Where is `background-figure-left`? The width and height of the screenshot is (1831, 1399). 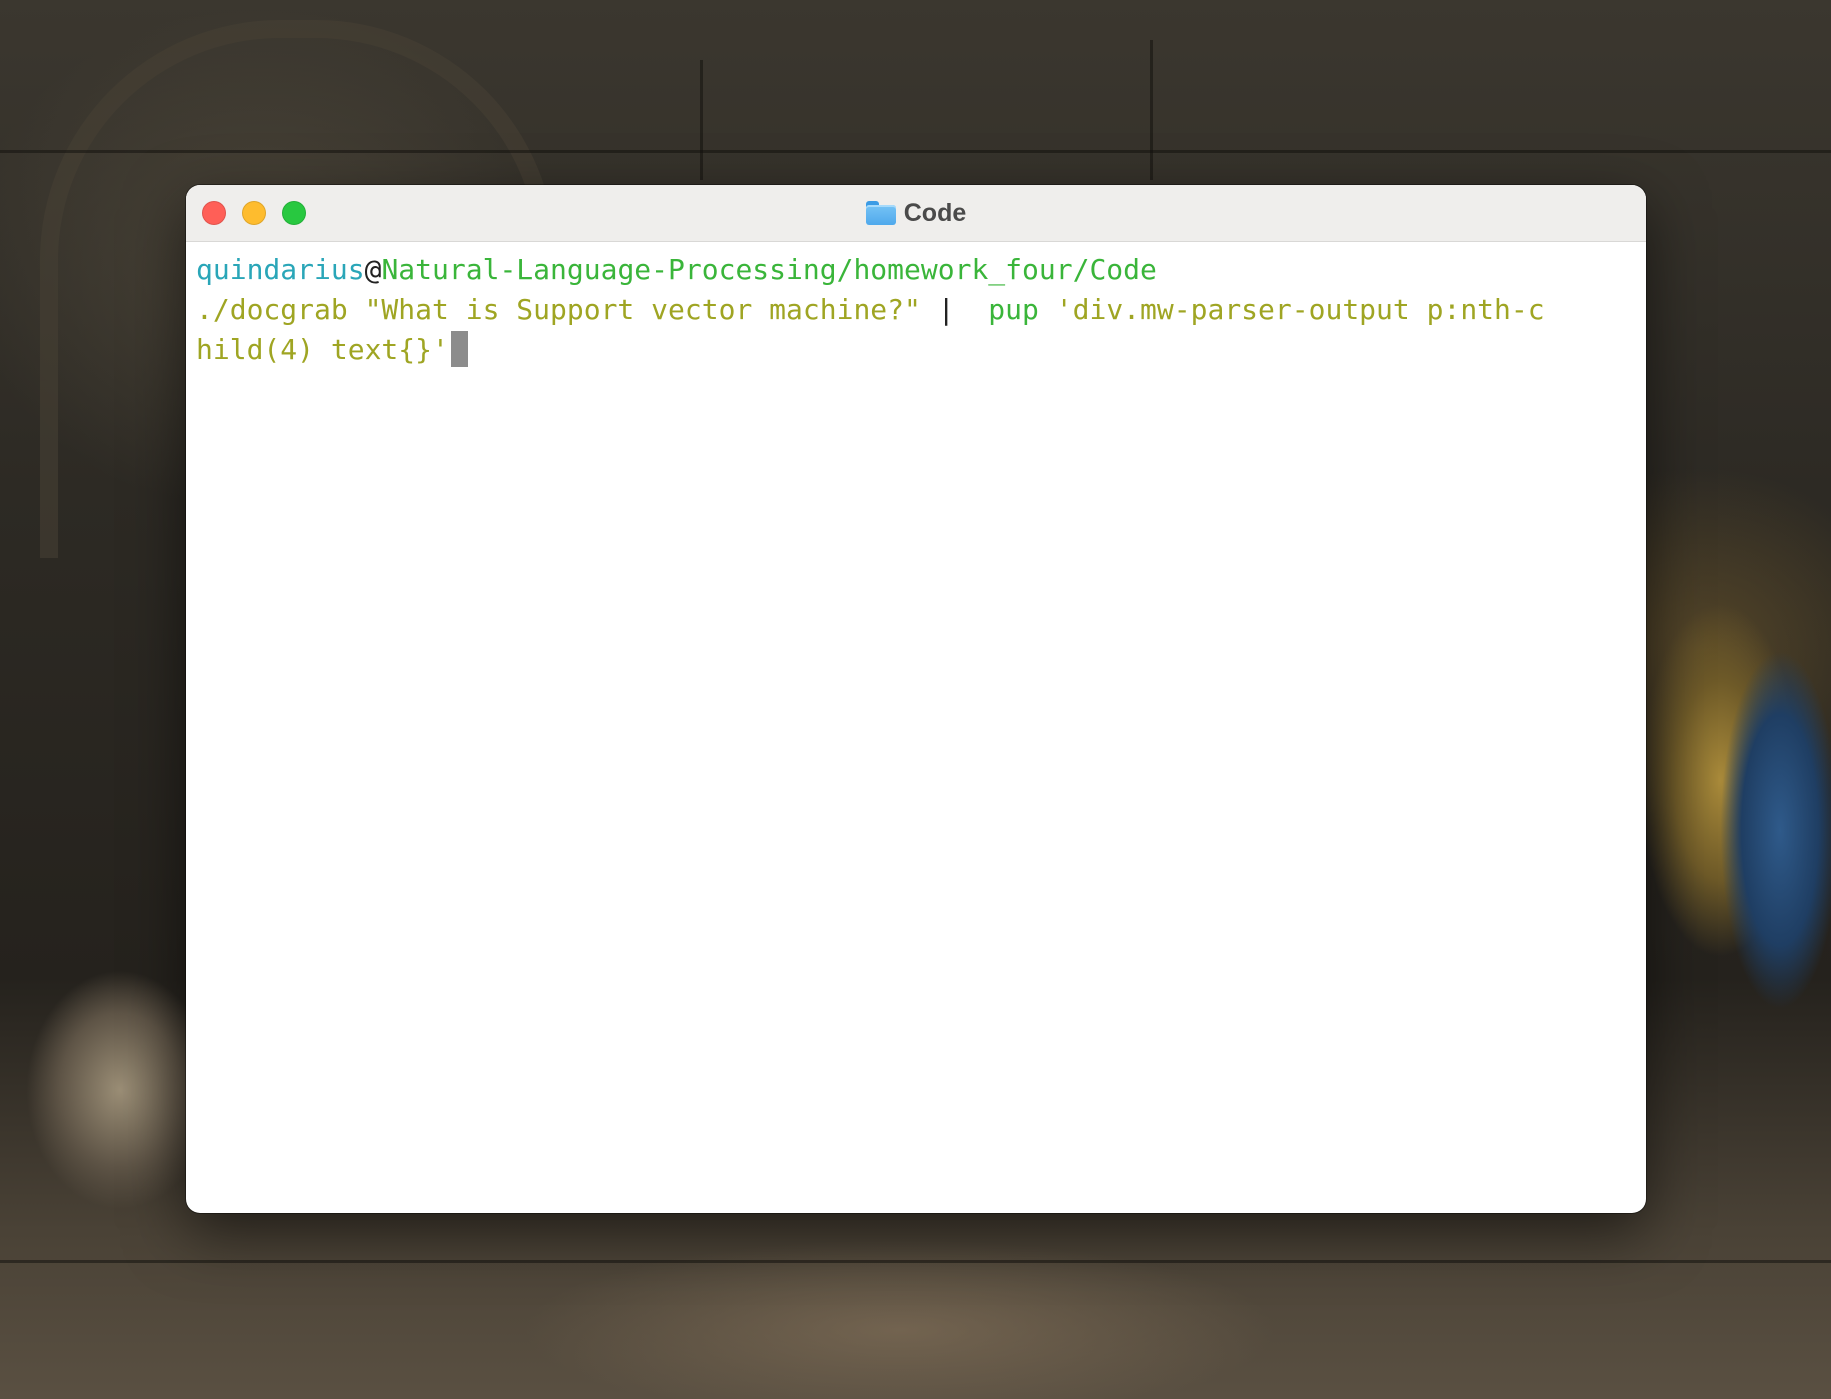
background-figure-left is located at coordinates (110, 1080).